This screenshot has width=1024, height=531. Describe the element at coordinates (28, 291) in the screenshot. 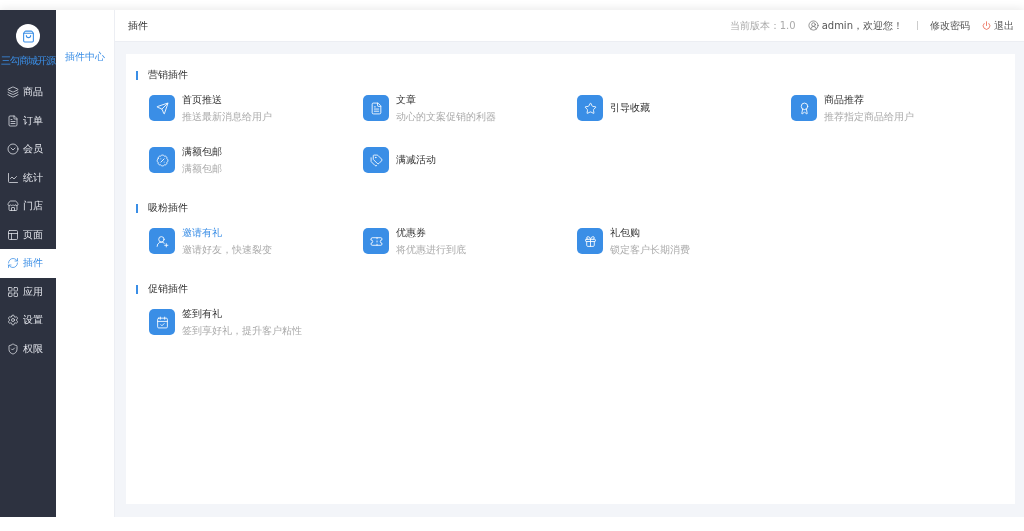

I see `nav-item: 应用` at that location.